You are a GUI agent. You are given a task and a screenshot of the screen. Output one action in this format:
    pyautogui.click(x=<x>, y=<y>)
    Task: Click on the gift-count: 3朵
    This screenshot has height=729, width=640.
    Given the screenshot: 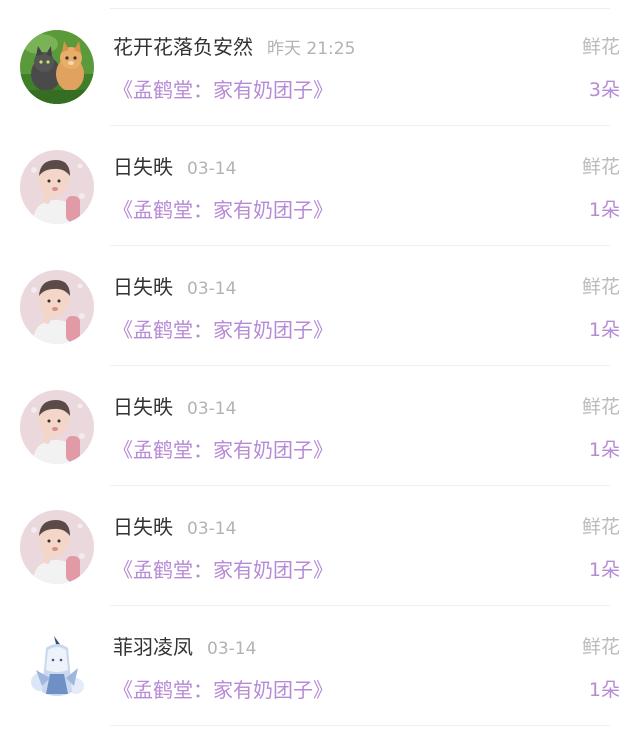 What is the action you would take?
    pyautogui.click(x=604, y=90)
    